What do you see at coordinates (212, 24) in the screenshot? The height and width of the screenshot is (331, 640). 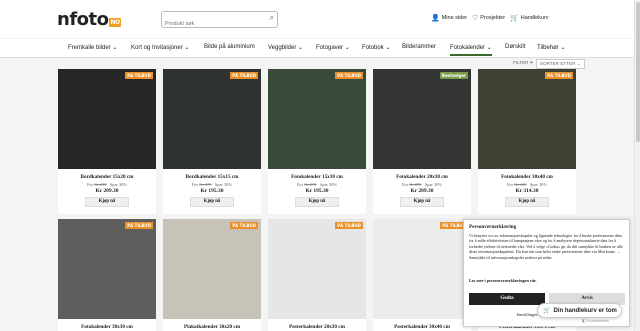 I see `search-input` at bounding box center [212, 24].